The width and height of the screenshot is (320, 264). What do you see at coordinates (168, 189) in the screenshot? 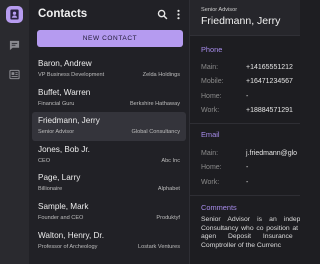
I see `contact-company: Alphabet` at bounding box center [168, 189].